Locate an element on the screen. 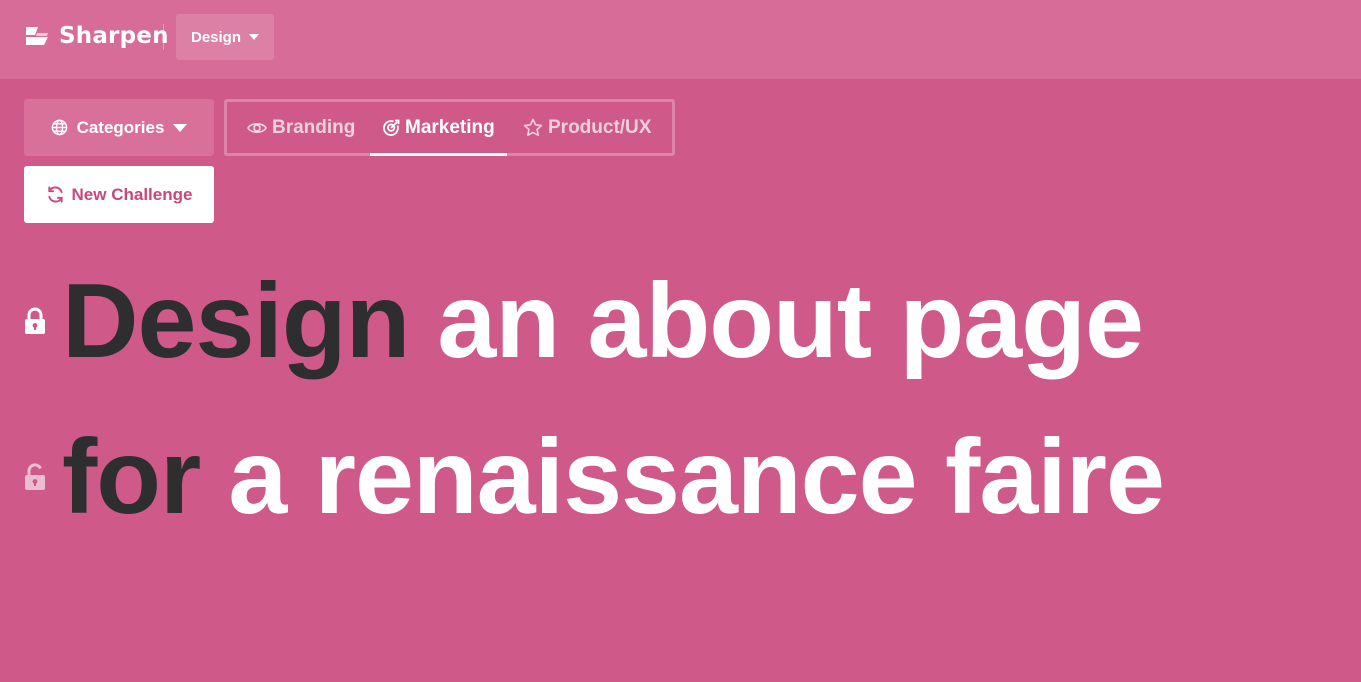 The image size is (1361, 682). tab-branding: Branding is located at coordinates (301, 127).